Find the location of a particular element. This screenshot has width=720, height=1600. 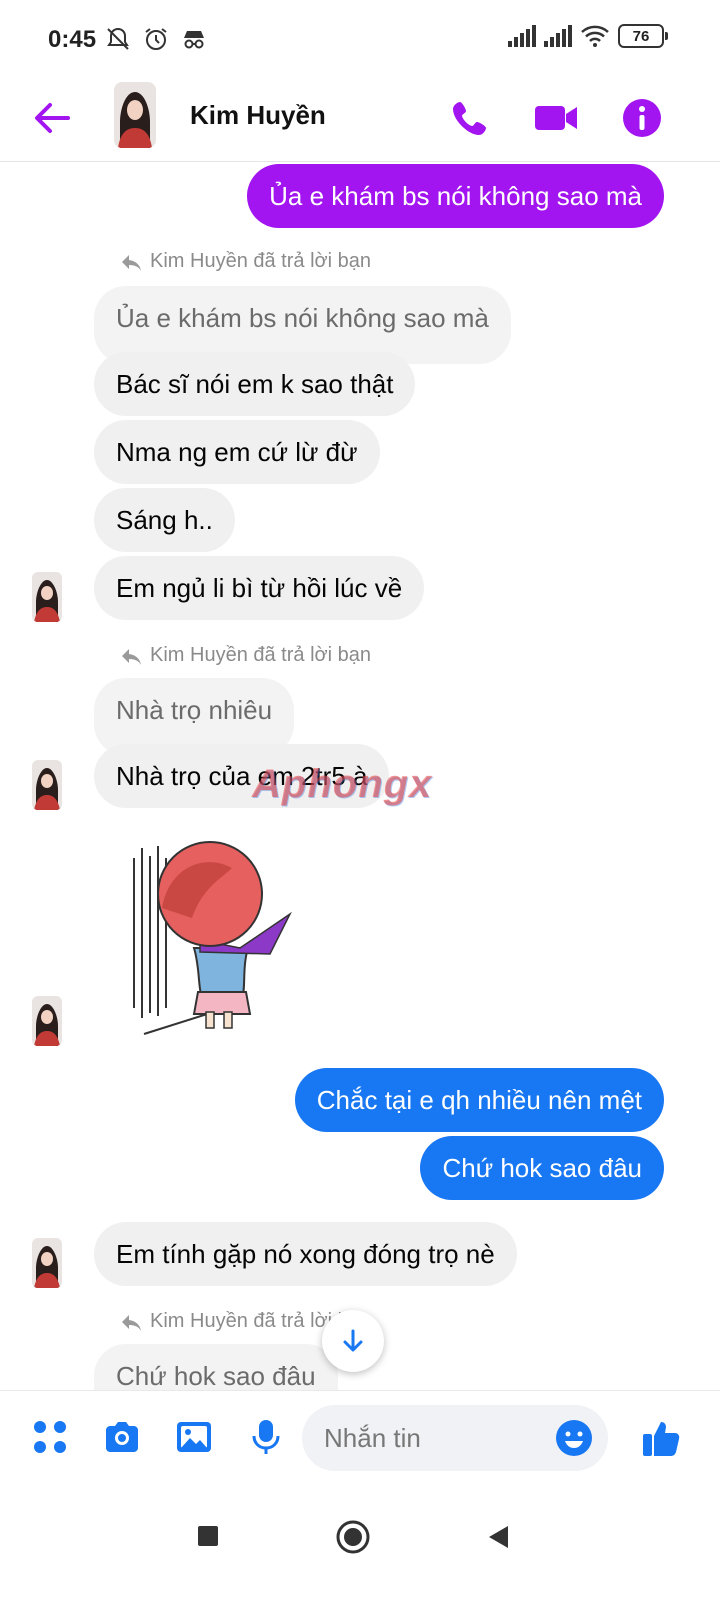

status-notification-icons is located at coordinates (156, 39).